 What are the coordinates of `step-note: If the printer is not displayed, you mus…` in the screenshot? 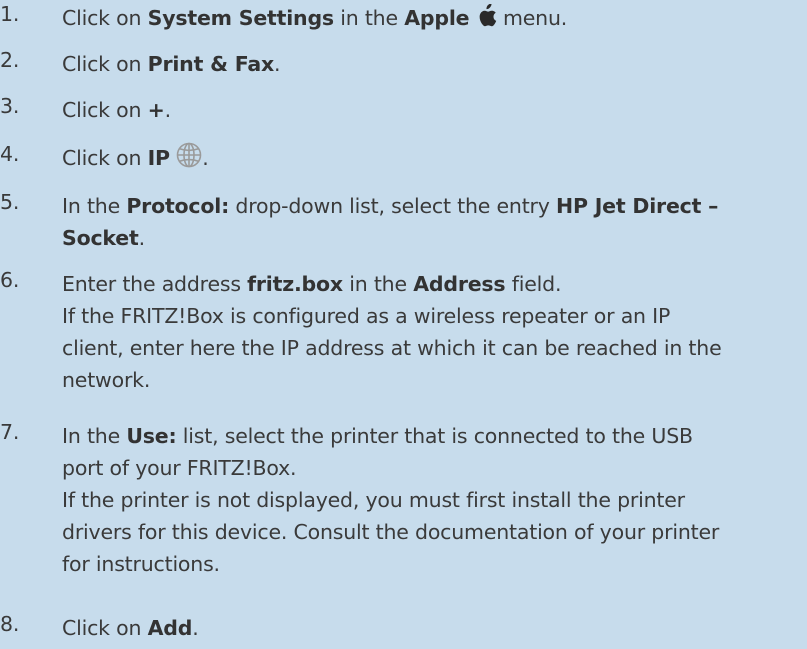 It's located at (373, 500).